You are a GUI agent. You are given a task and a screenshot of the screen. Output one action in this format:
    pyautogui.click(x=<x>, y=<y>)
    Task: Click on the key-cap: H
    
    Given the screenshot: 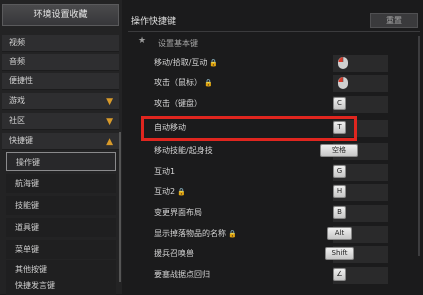 What is the action you would take?
    pyautogui.click(x=339, y=191)
    